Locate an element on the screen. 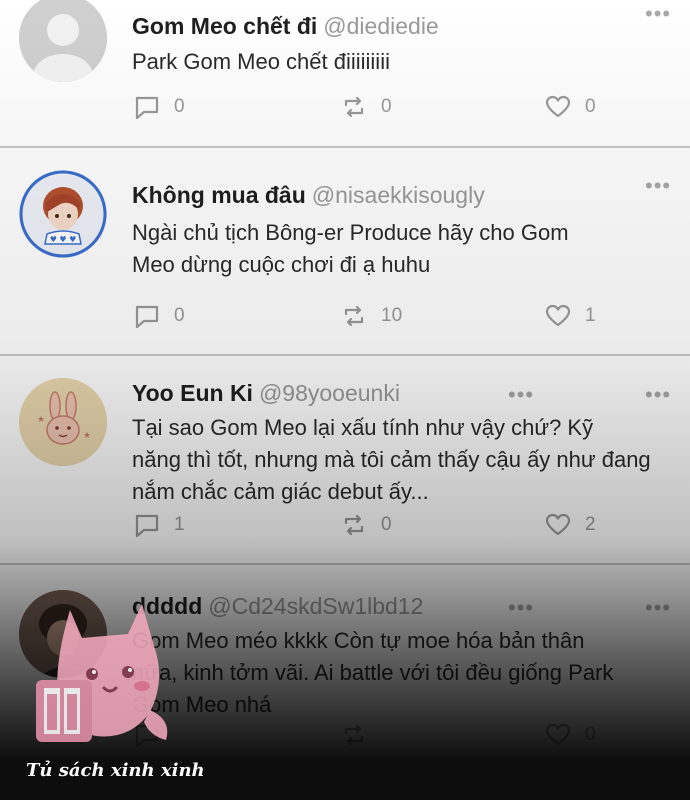 Image resolution: width=690 pixels, height=800 pixels. tweet-text-line: Gom Meo nhá is located at coordinates (202, 704).